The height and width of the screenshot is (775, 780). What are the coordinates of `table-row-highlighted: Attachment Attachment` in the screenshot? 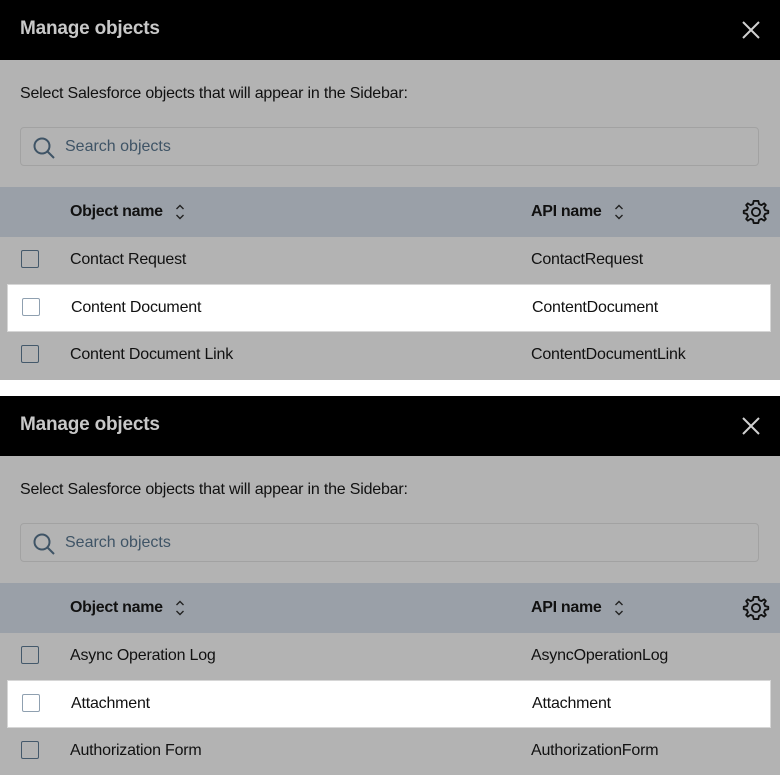 It's located at (389, 704).